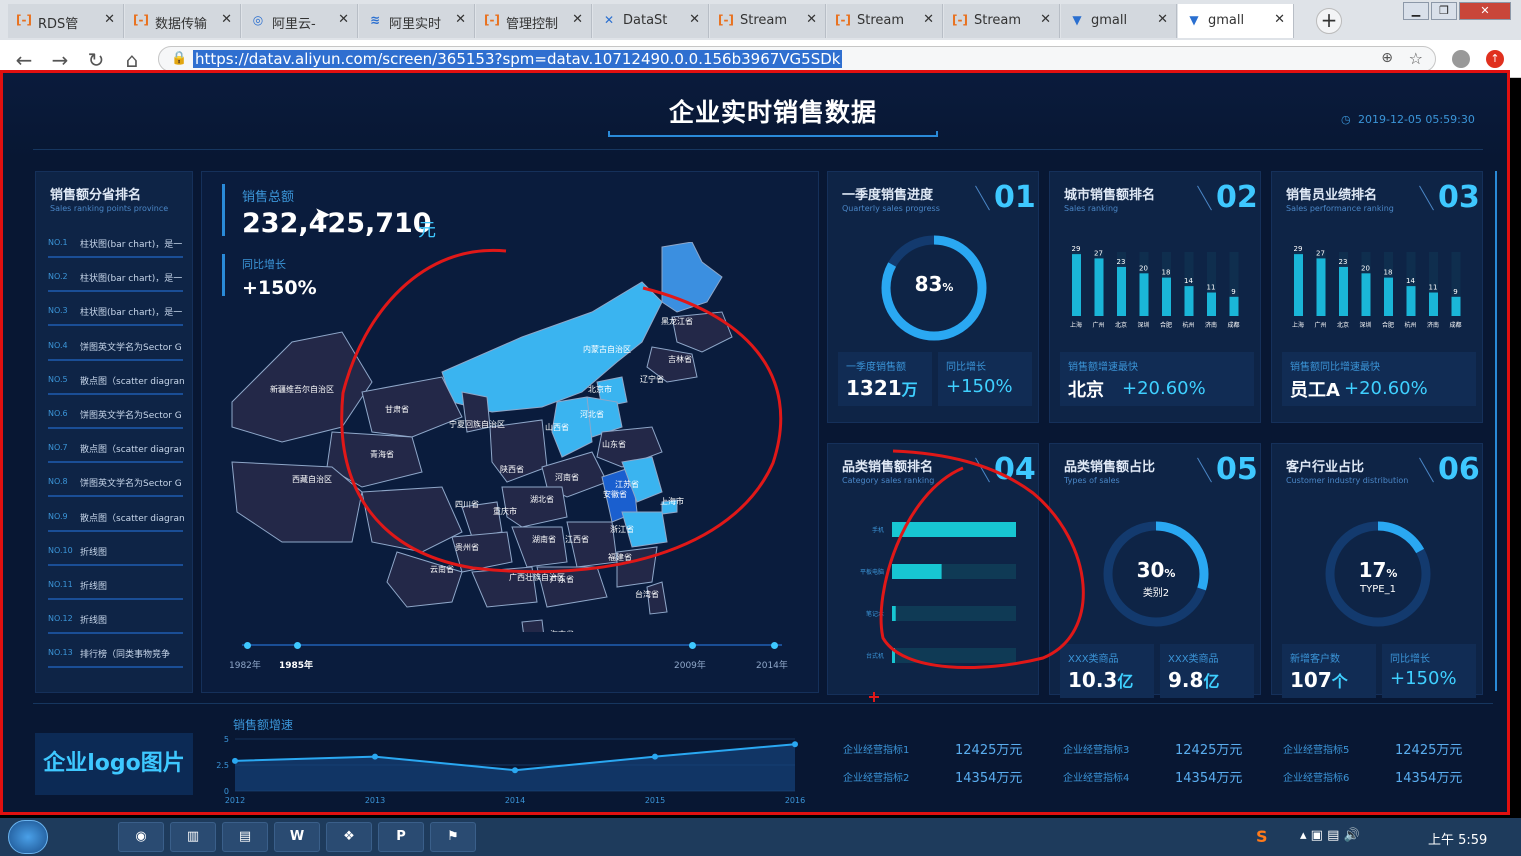 This screenshot has width=1521, height=856. What do you see at coordinates (132, 60) in the screenshot?
I see `home-icon: ⌂` at bounding box center [132, 60].